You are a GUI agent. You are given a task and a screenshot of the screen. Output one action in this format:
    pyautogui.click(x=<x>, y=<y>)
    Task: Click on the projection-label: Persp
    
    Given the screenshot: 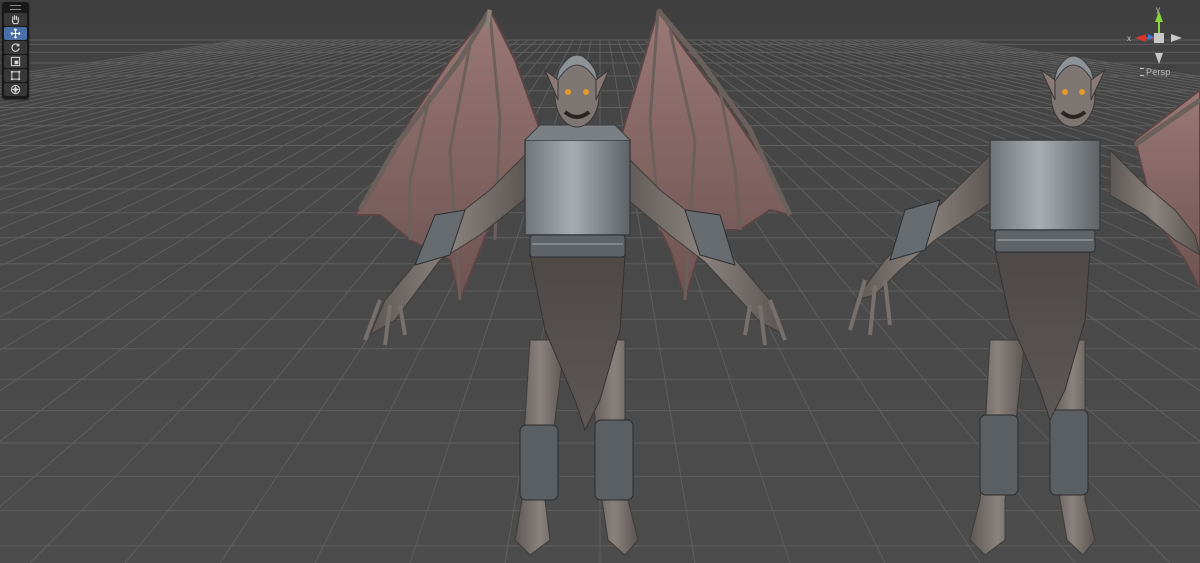 What is the action you would take?
    pyautogui.click(x=1158, y=72)
    